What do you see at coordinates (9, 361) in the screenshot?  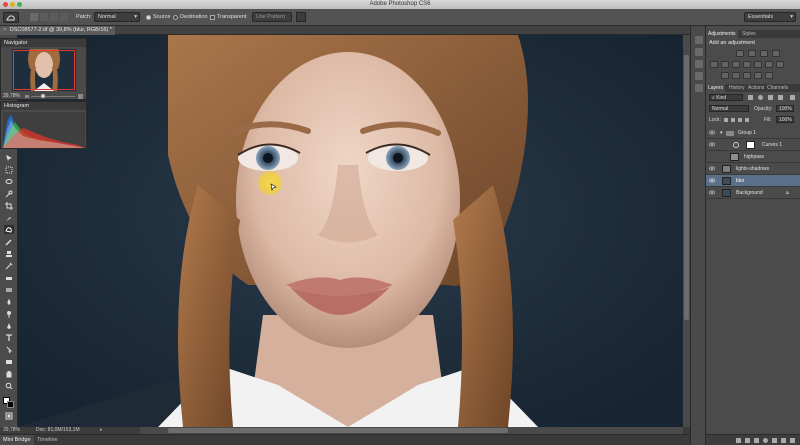 I see `rectangle-tool-icon` at bounding box center [9, 361].